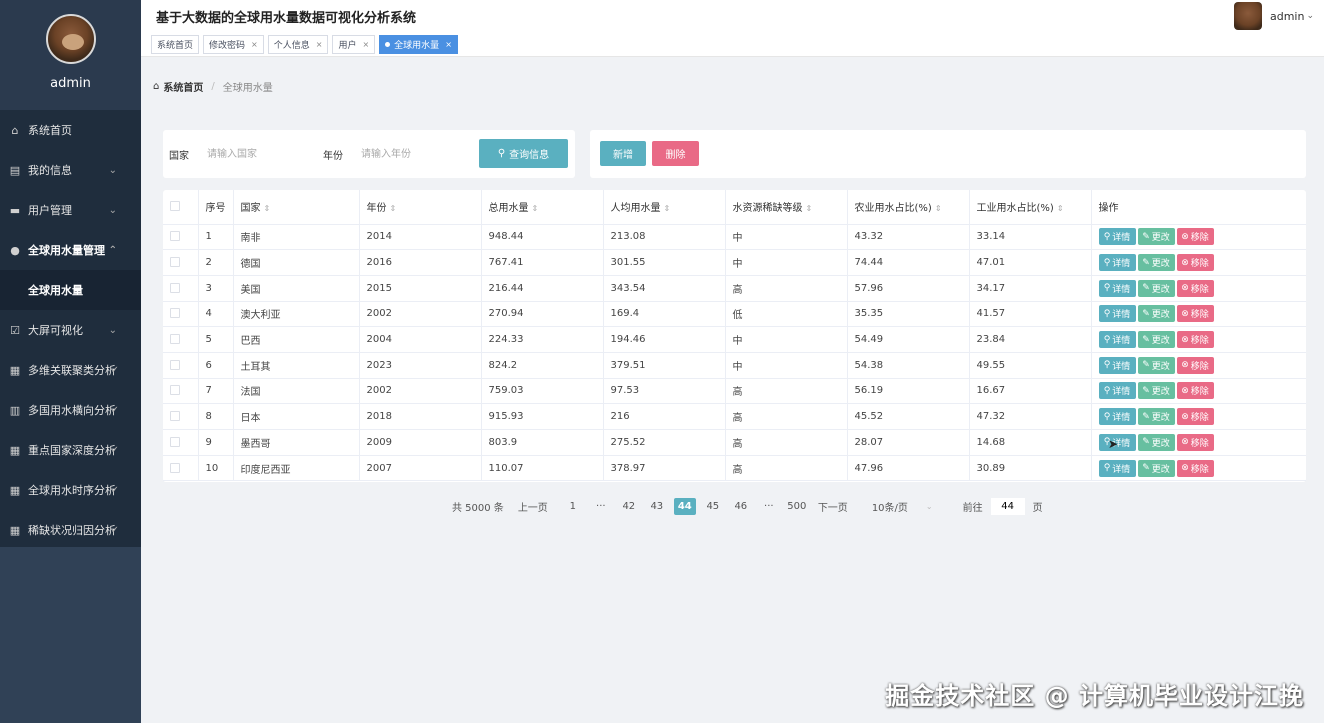  I want to click on column-header: 人均用水量 ⇕, so click(664, 207).